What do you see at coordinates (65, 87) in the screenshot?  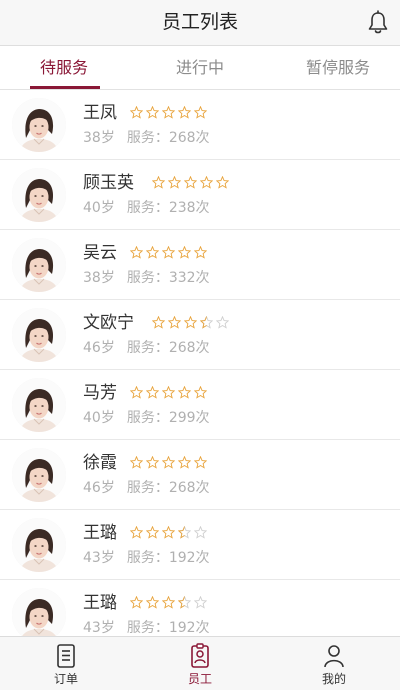 I see `active-tab-indicator` at bounding box center [65, 87].